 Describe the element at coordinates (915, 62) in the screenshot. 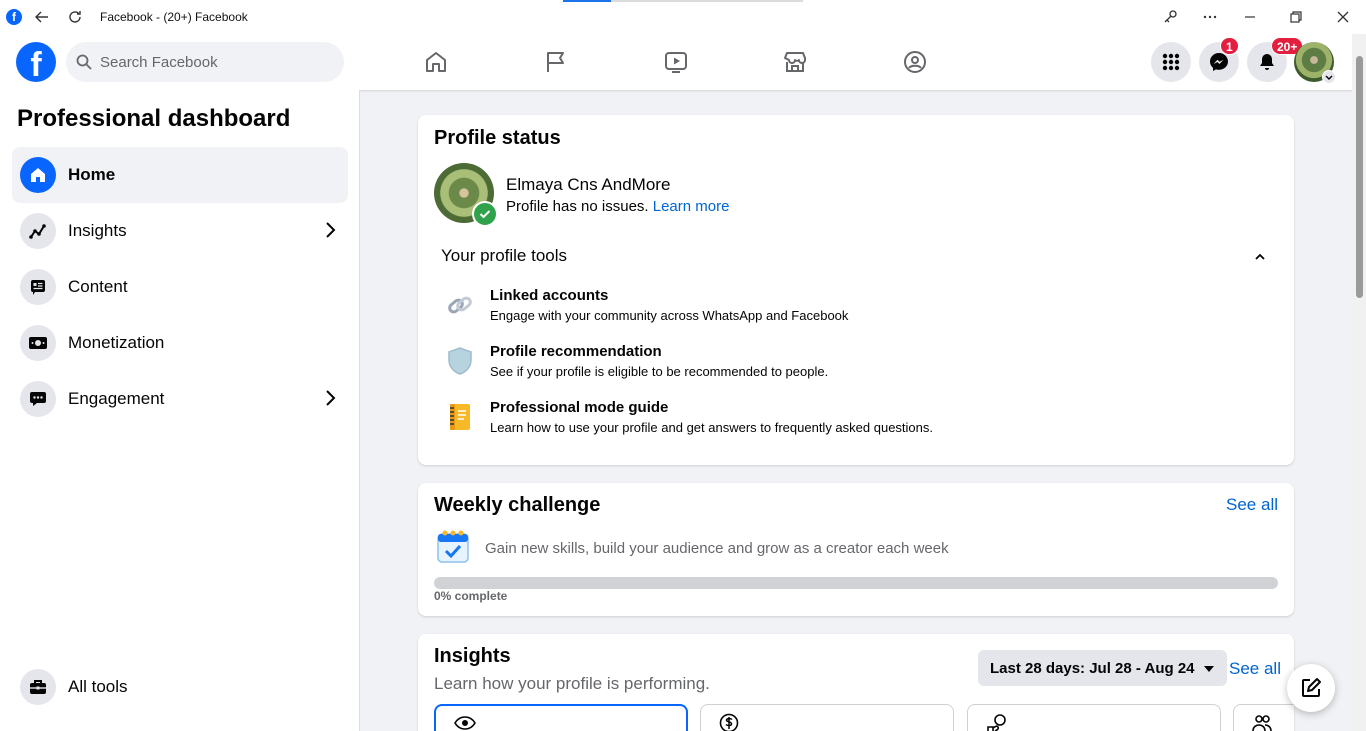

I see `nav-groups-icon` at that location.